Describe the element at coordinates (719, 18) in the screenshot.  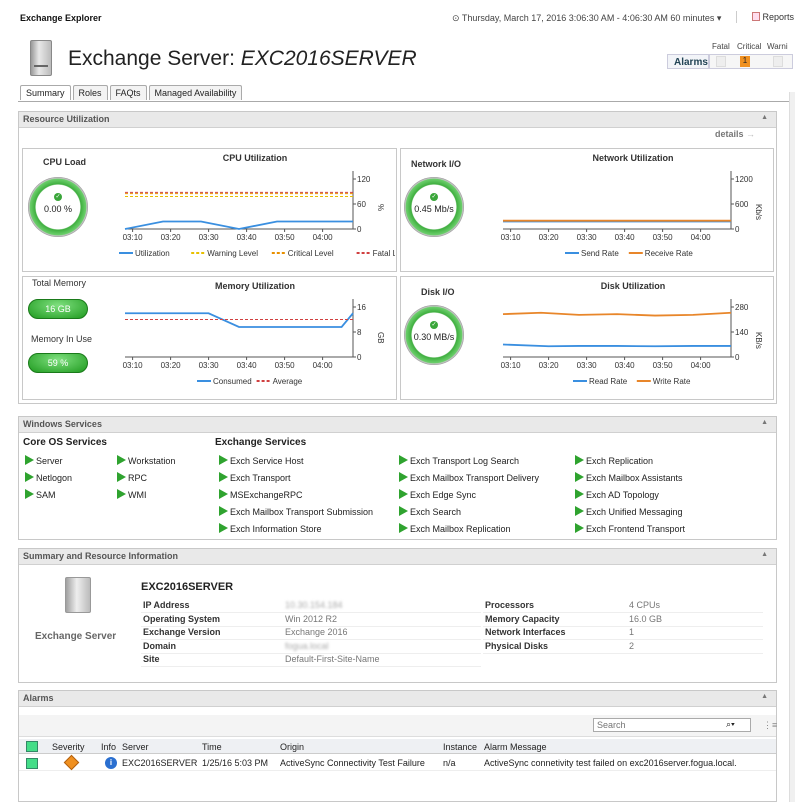
I see `chevron-down-icon: ▾` at that location.